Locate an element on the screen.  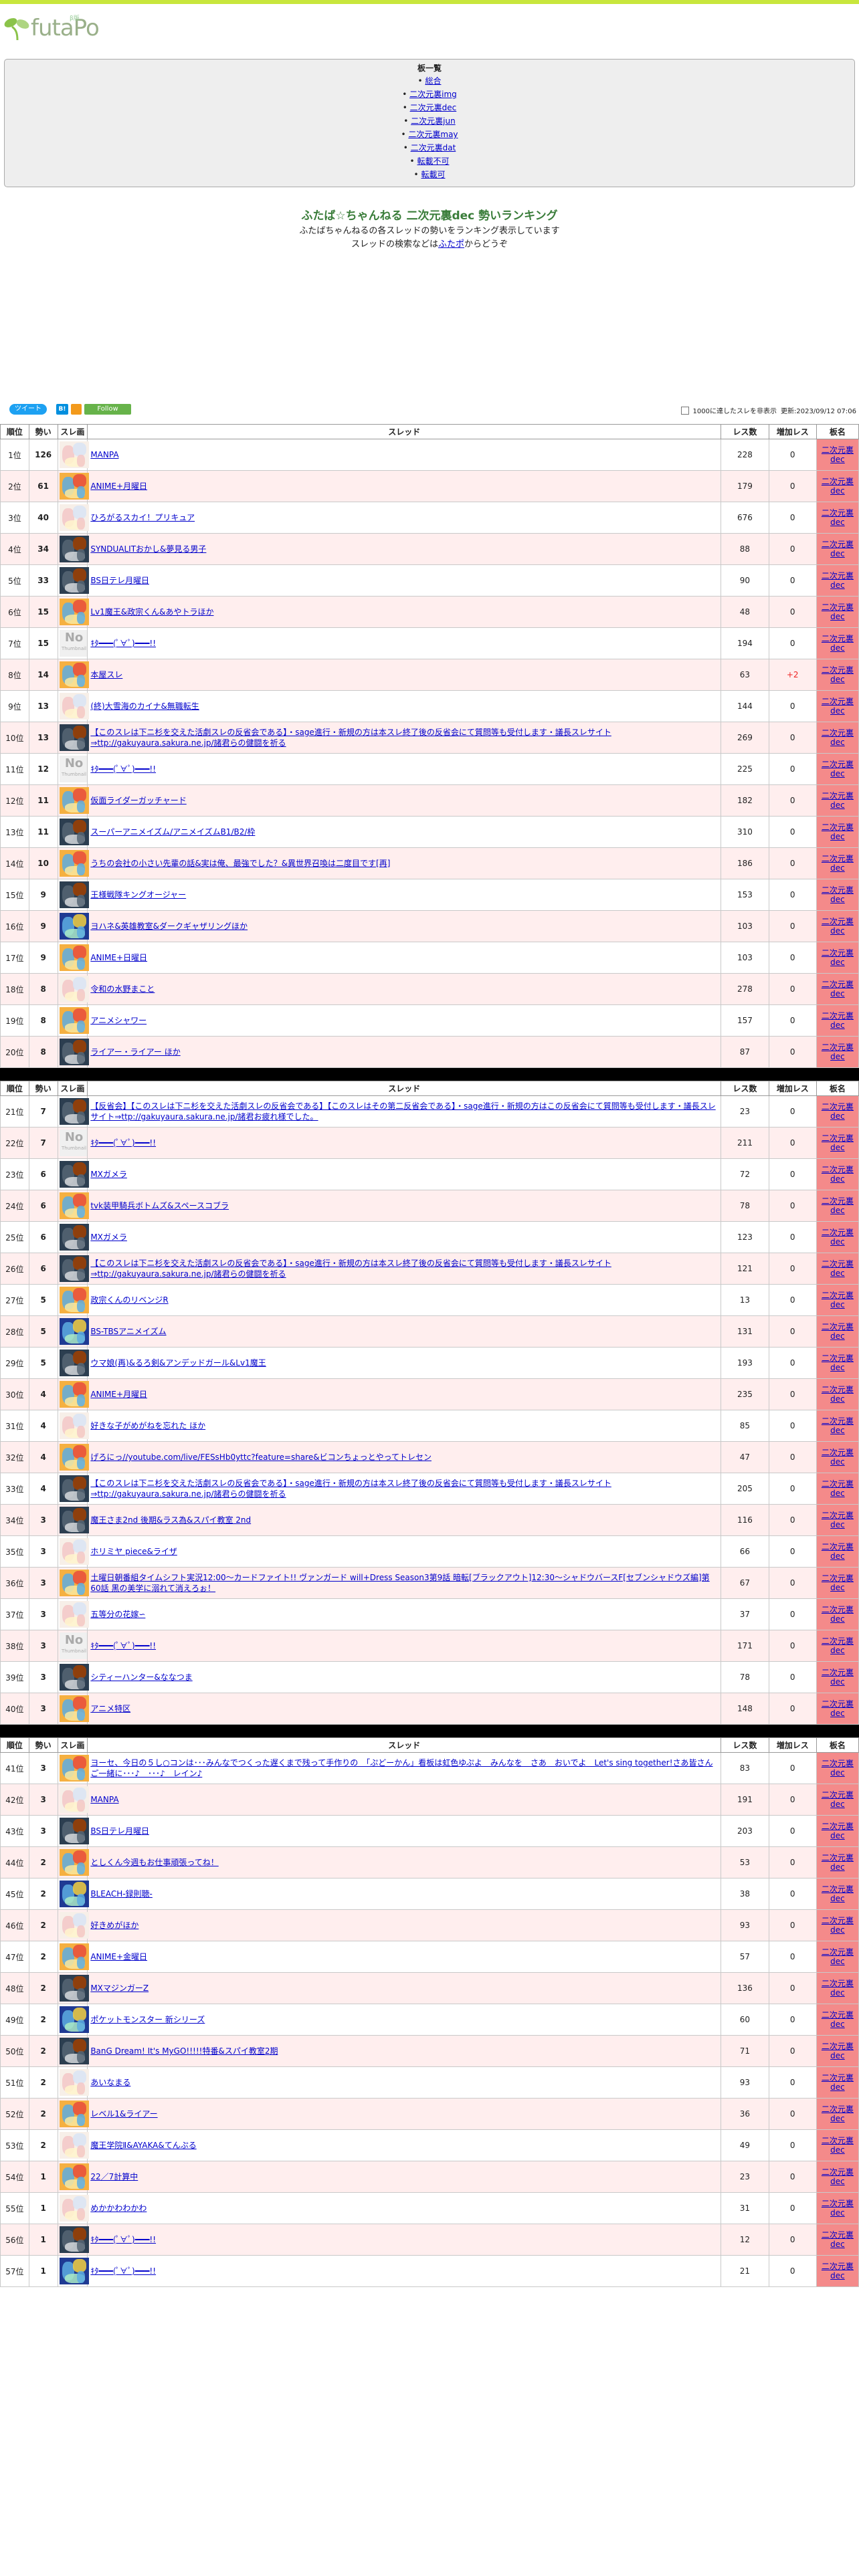
thread-title-link: SYNDUALITおかし&夢見る男子 is located at coordinates (148, 549).